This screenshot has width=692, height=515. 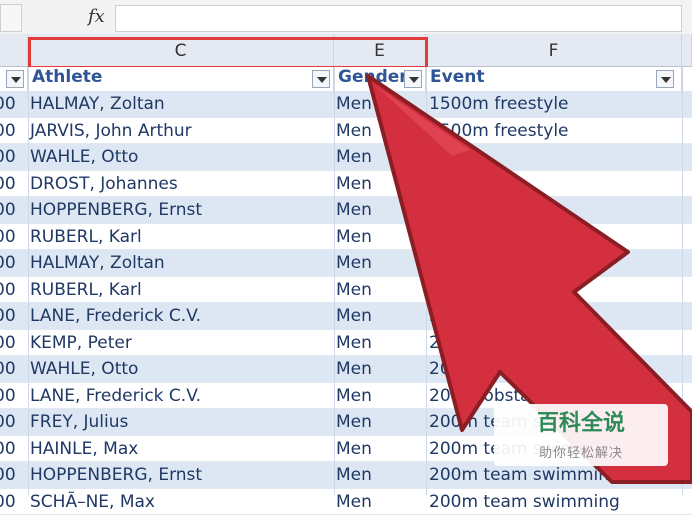 What do you see at coordinates (581, 451) in the screenshot?
I see `watermark-subtitle: 助你轻松解决` at bounding box center [581, 451].